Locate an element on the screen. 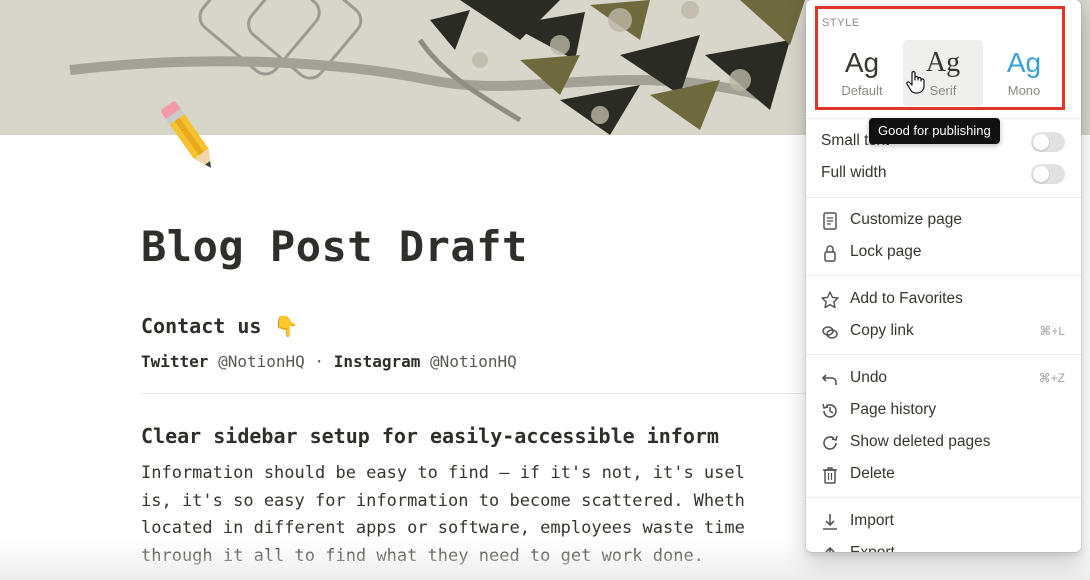 This screenshot has width=1090, height=580. font-option-default: Ag Default is located at coordinates (862, 73).